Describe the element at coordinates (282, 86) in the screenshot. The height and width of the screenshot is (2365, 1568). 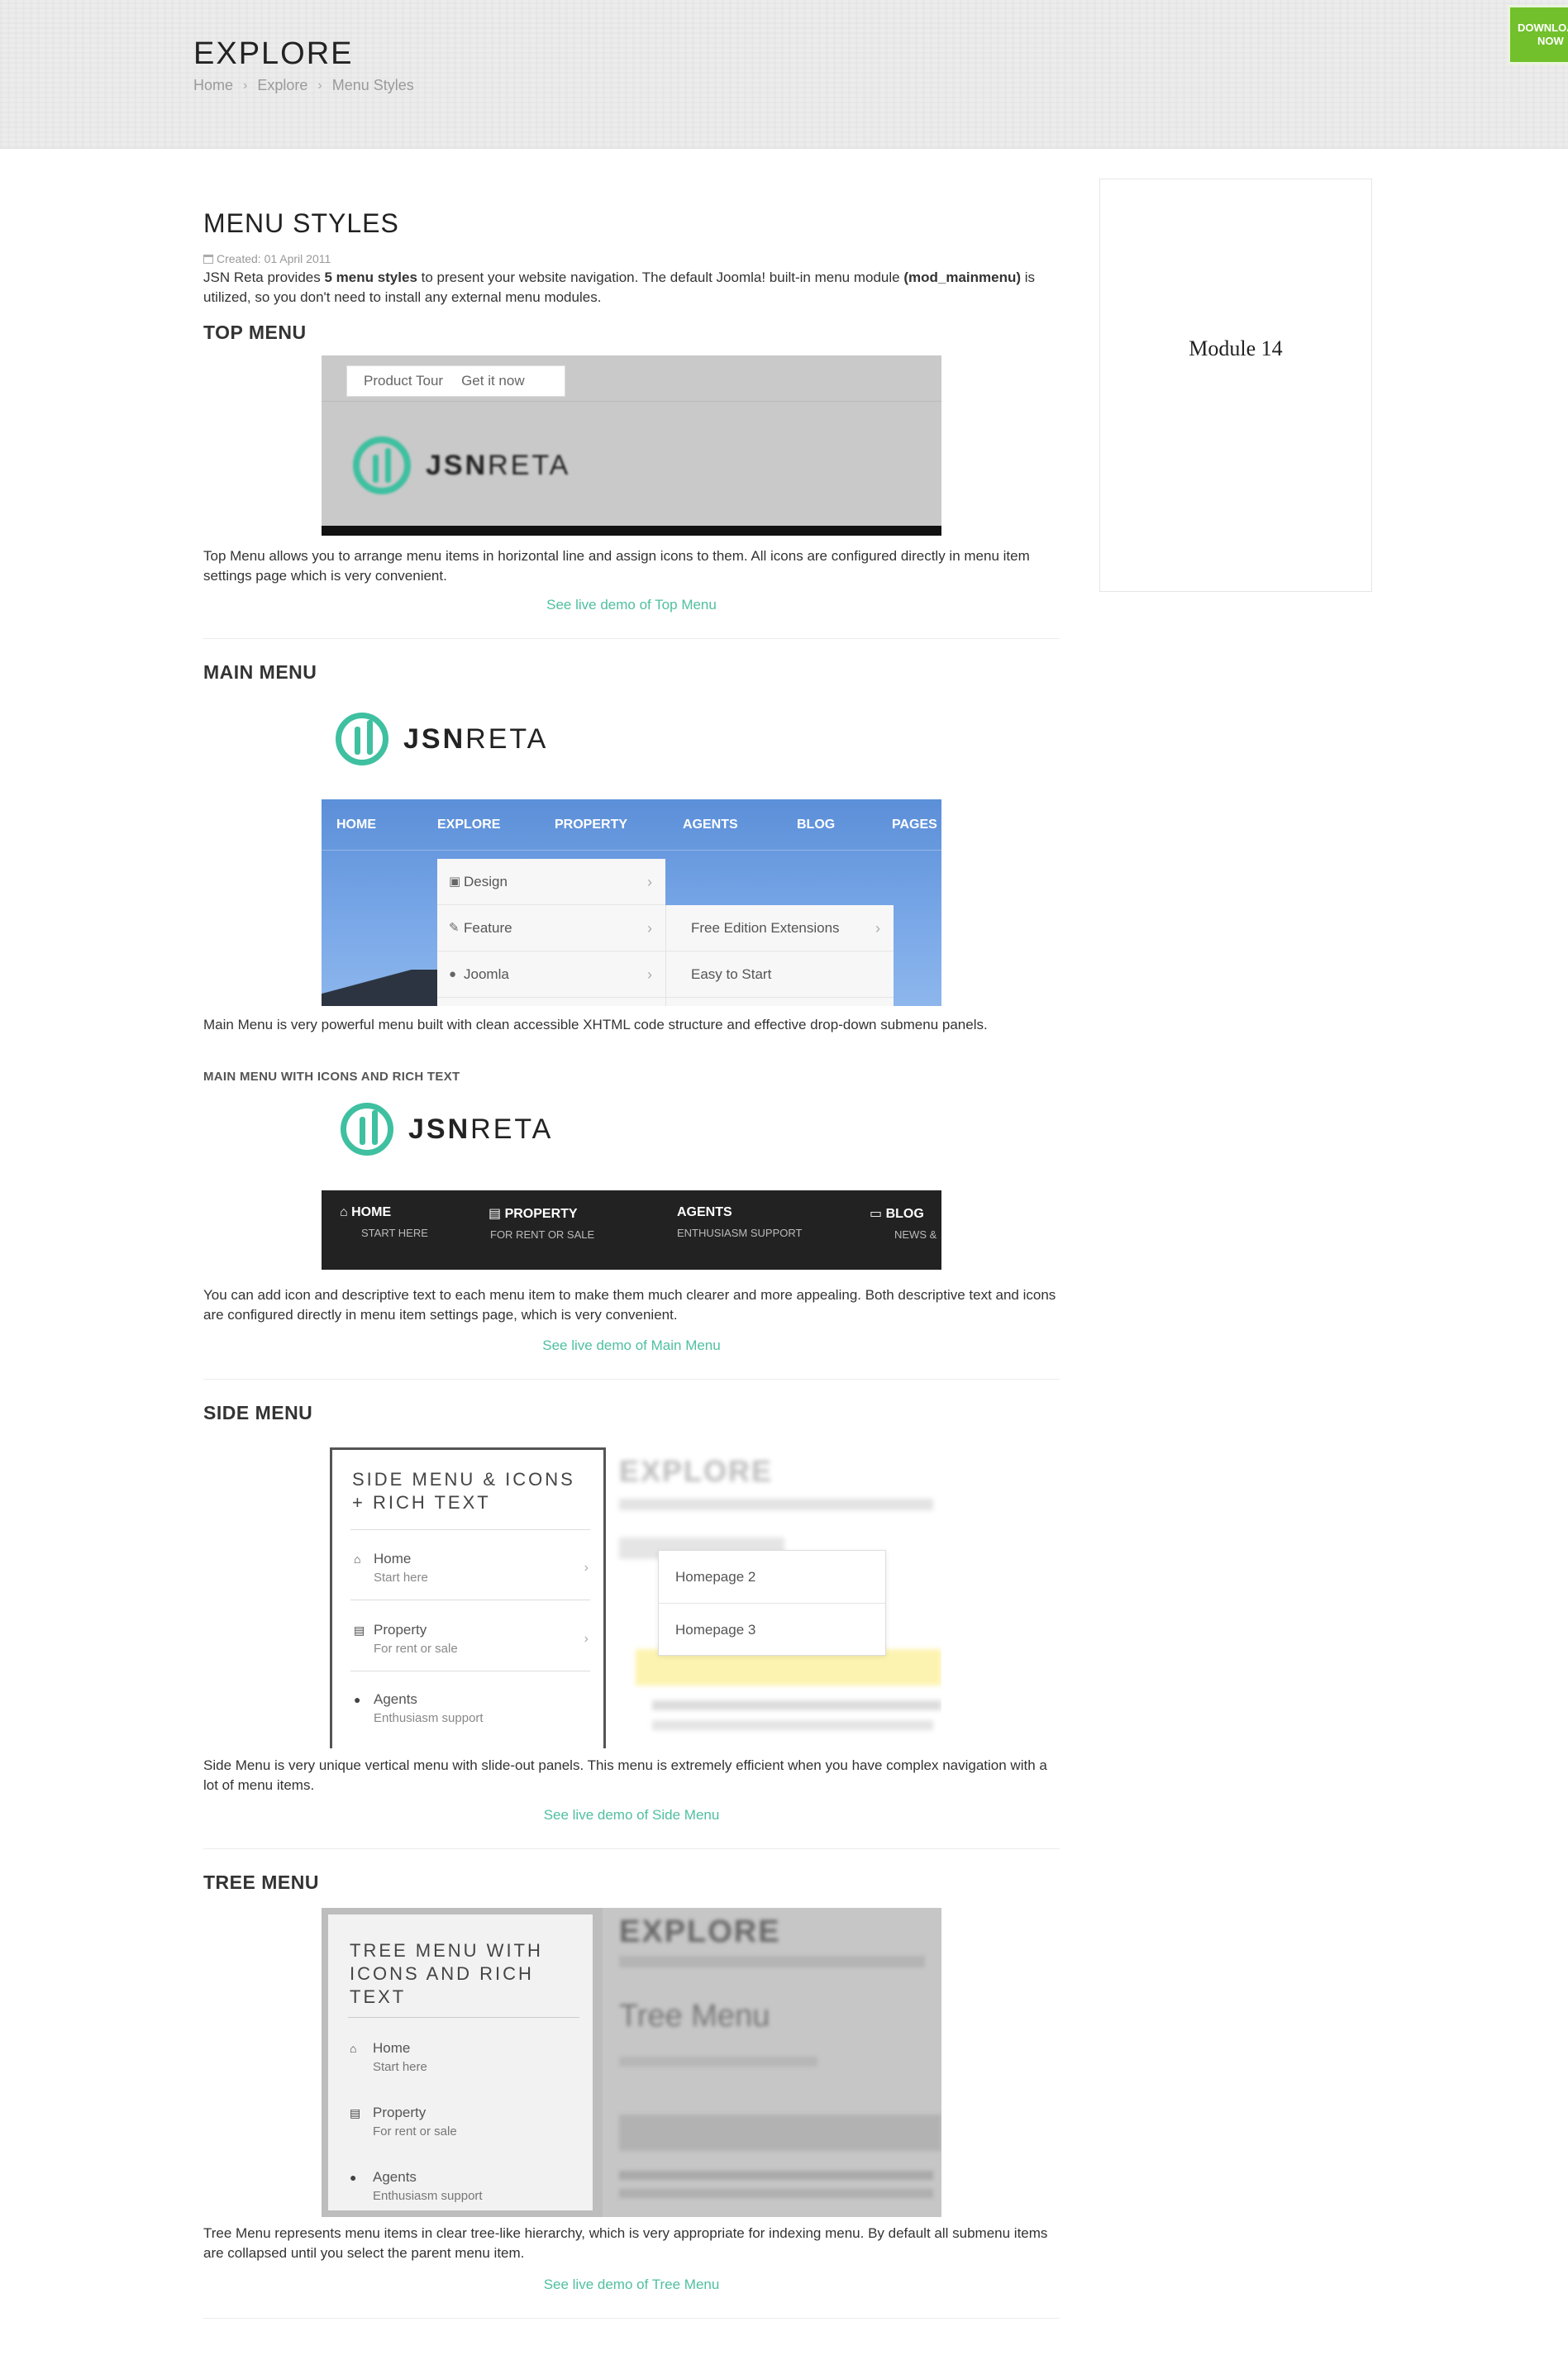
I see `breadcrumb-explore: Explore` at that location.